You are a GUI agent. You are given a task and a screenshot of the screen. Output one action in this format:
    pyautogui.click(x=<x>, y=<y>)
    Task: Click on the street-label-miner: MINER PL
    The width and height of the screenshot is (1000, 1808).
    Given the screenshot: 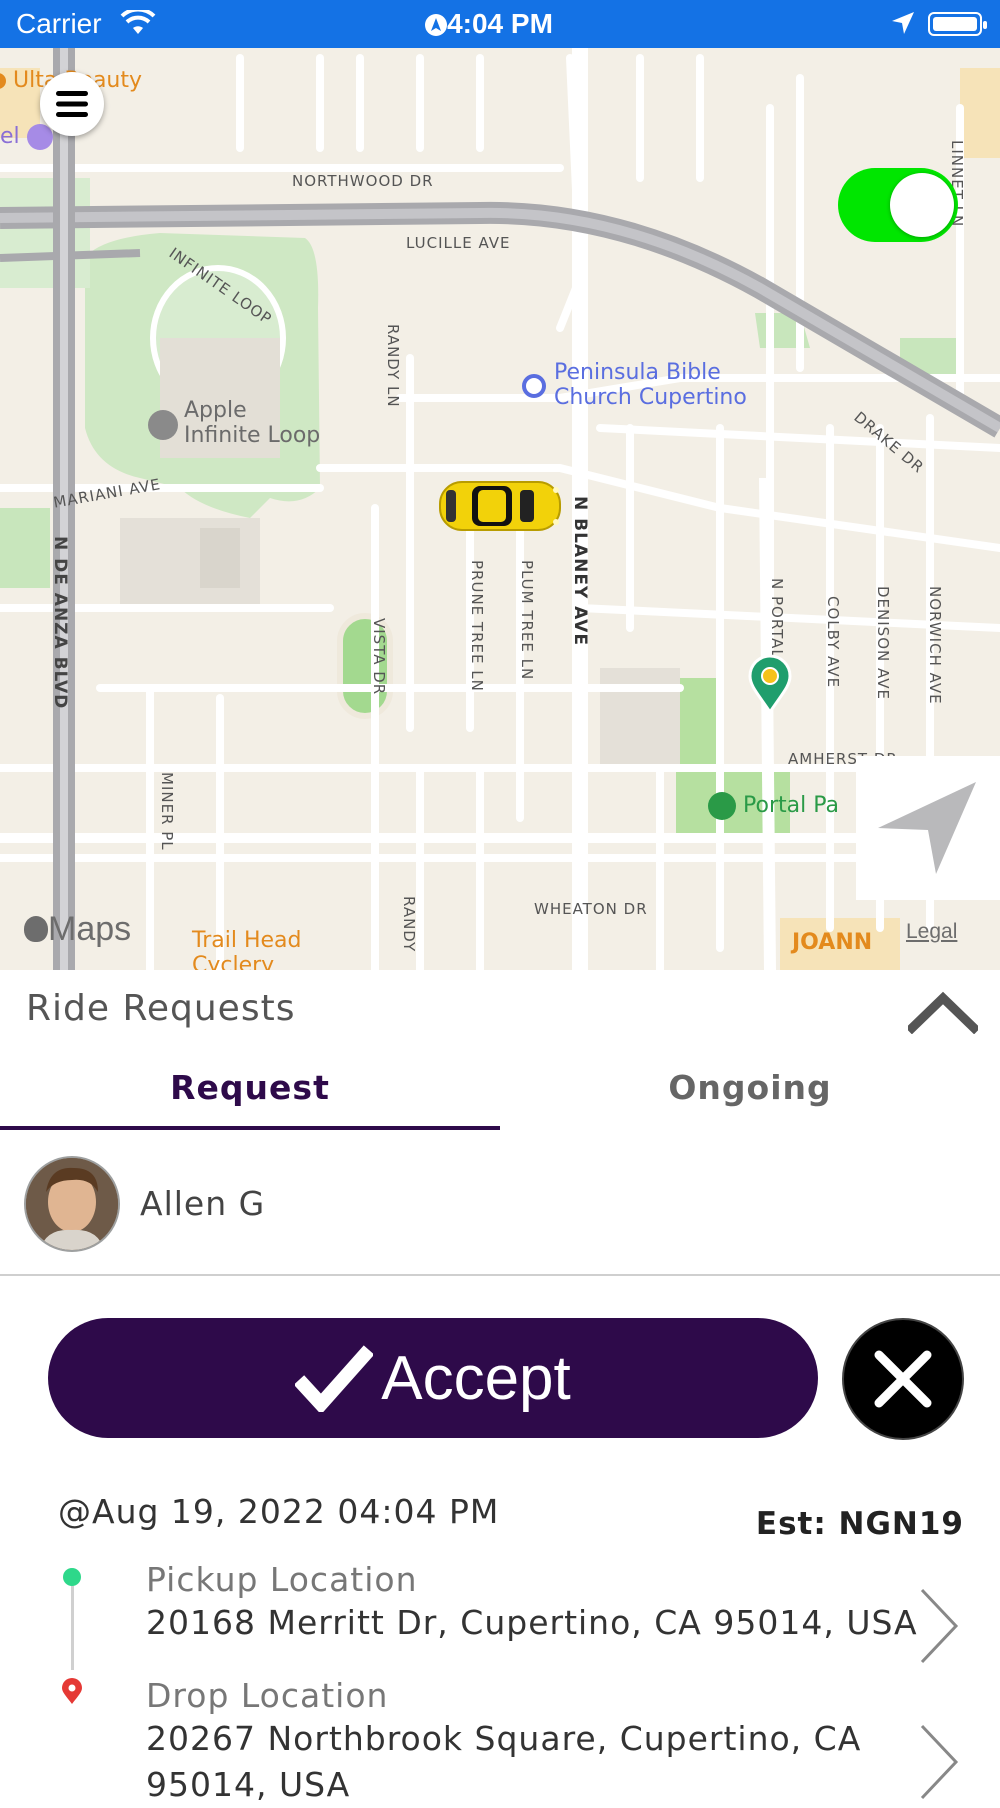 What is the action you would take?
    pyautogui.click(x=167, y=811)
    